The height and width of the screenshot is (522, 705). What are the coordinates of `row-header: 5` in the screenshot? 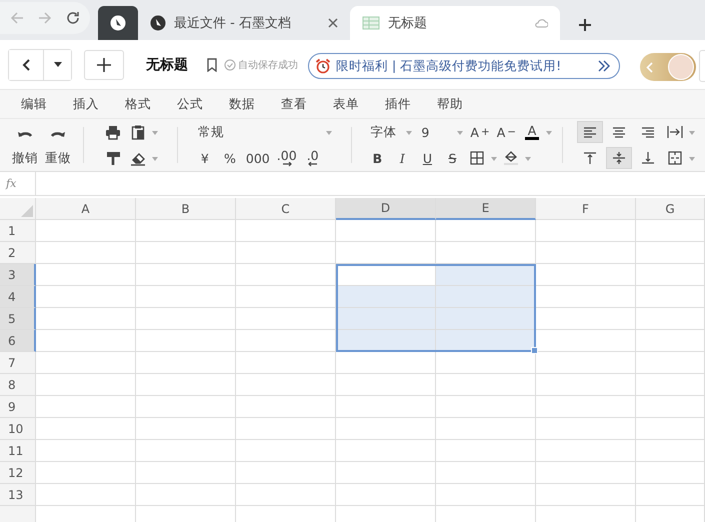 It's located at (18, 319).